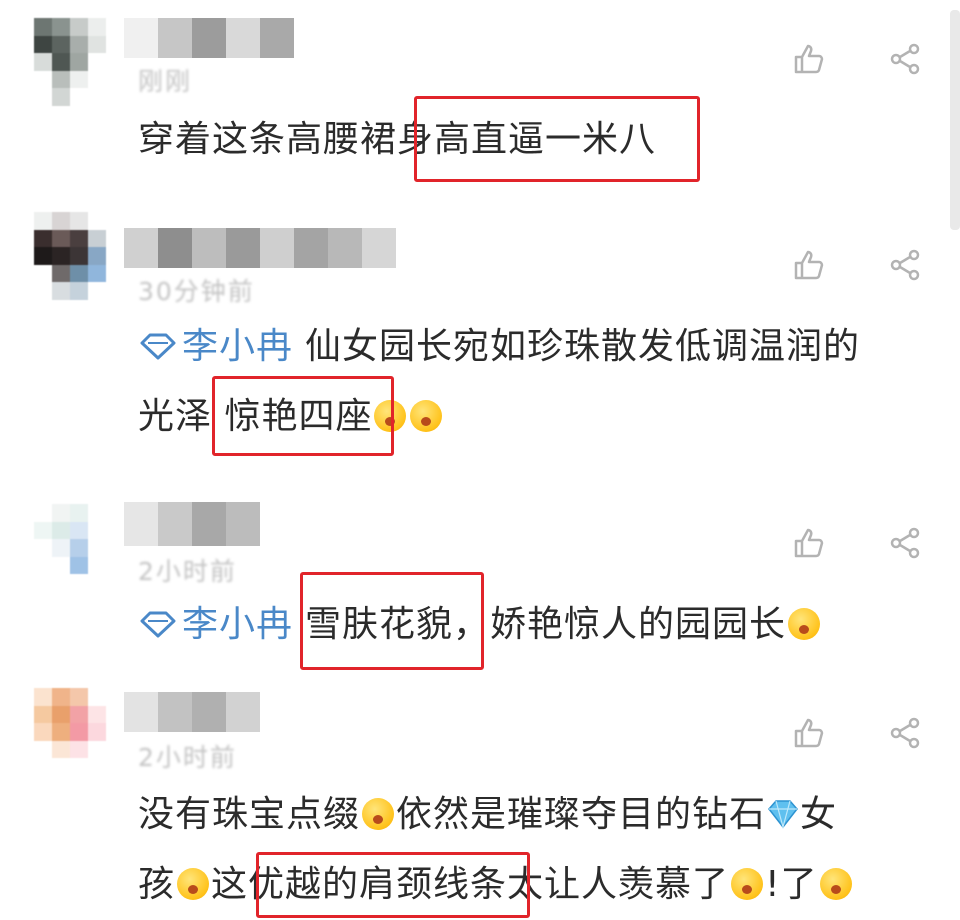  Describe the element at coordinates (791, 884) in the screenshot. I see `comment-text-content: !了` at that location.